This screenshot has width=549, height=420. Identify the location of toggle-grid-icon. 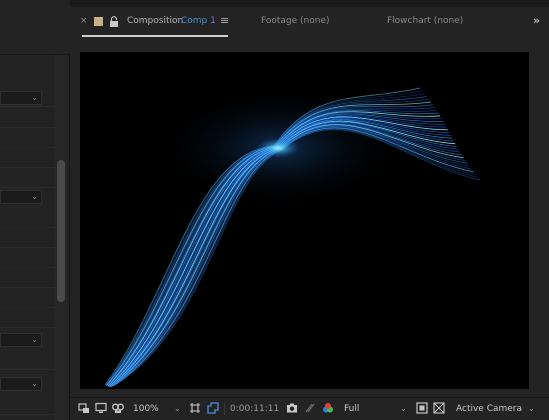
(439, 408).